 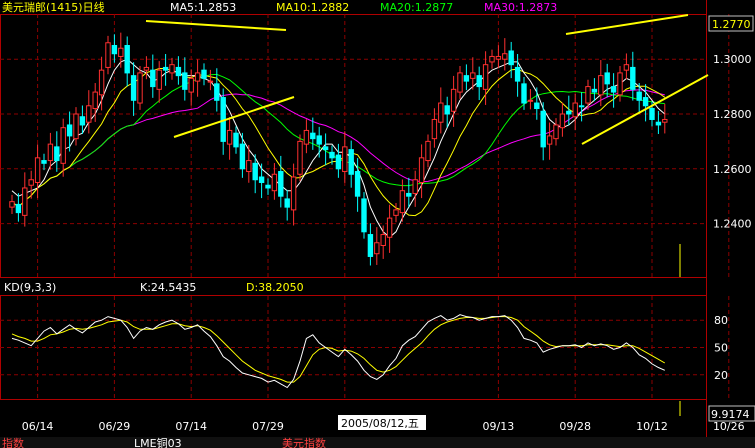 What do you see at coordinates (652, 426) in the screenshot?
I see `x-tick-label: 10/12` at bounding box center [652, 426].